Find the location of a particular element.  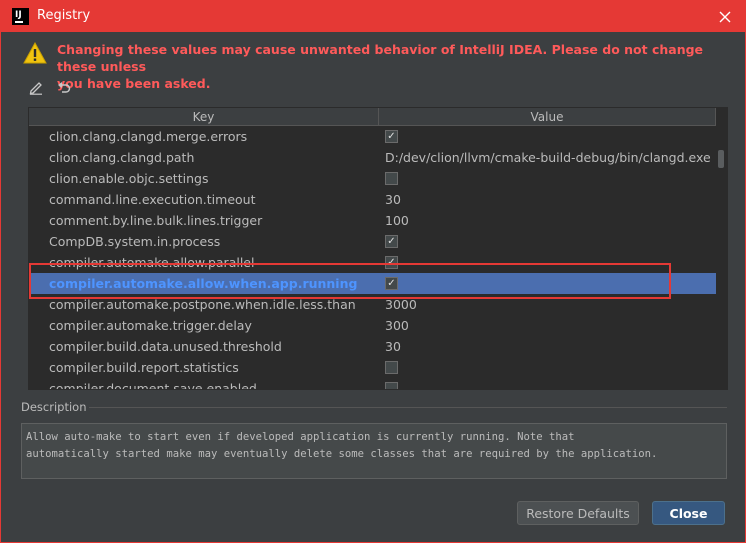

registry-value: 300 is located at coordinates (397, 325).